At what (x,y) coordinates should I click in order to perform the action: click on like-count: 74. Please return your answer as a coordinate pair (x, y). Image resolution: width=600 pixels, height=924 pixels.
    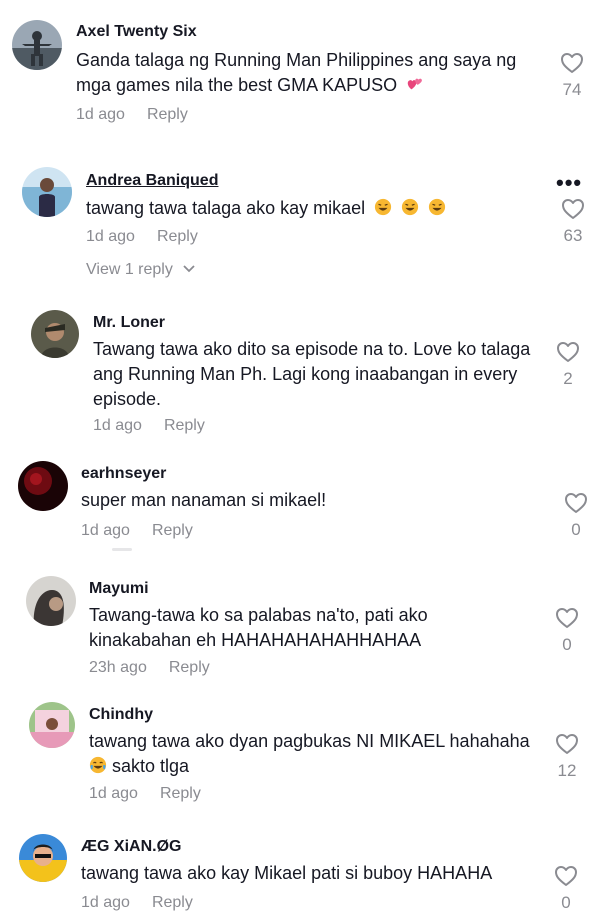
    Looking at the image, I should click on (572, 89).